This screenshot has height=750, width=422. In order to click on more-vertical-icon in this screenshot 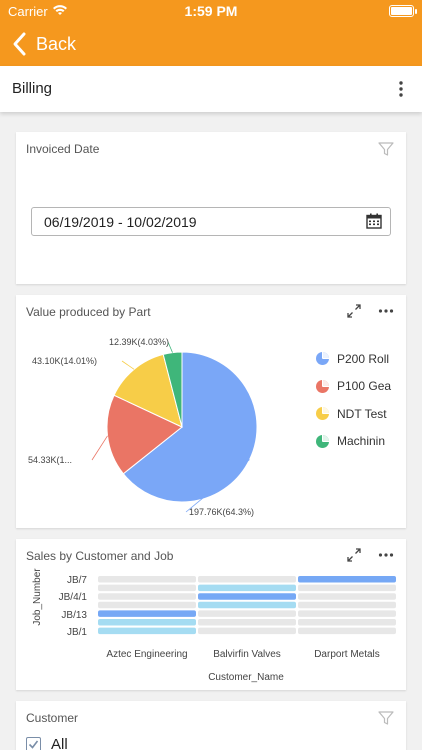, I will do `click(401, 89)`.